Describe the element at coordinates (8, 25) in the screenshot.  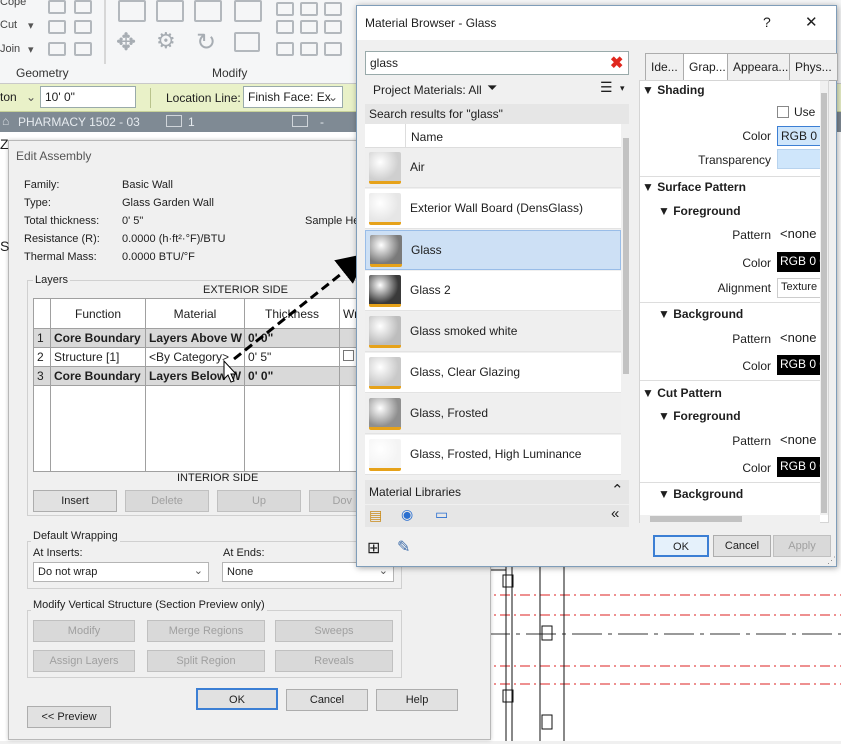
I see `ribbon-item-cut: Cut` at that location.